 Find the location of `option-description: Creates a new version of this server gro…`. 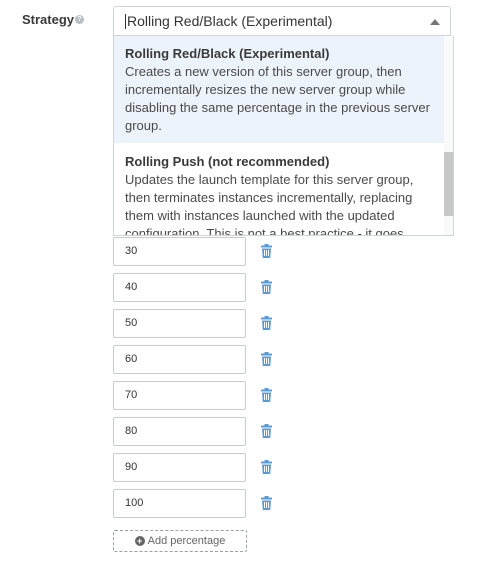

option-description: Creates a new version of this server gro… is located at coordinates (277, 98).